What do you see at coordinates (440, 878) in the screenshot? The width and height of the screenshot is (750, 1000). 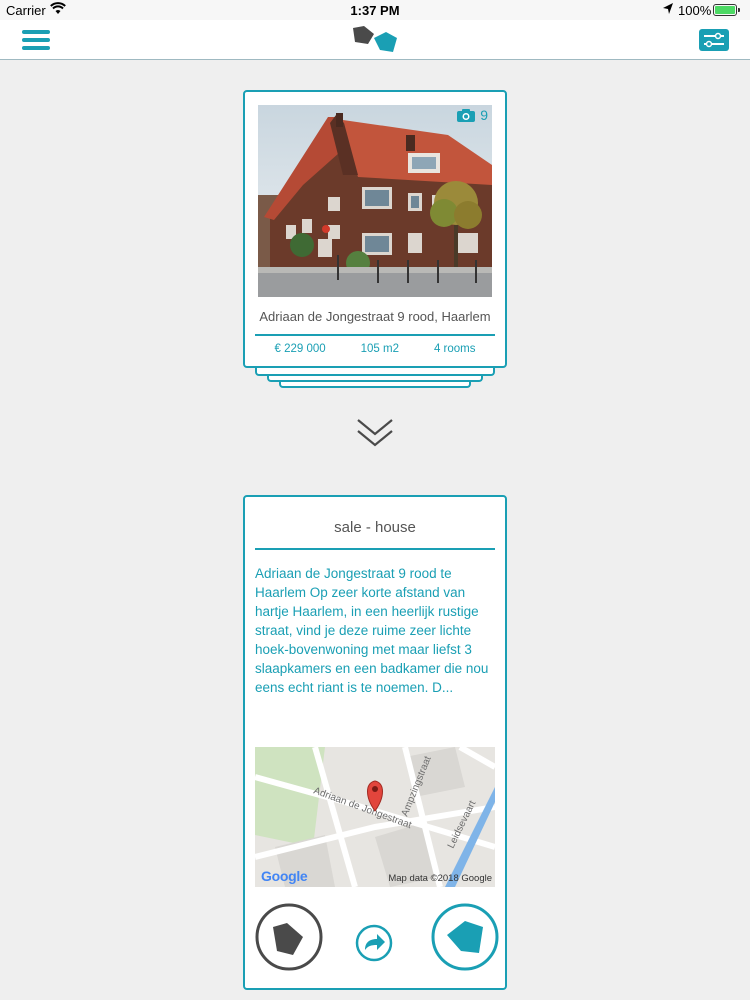 I see `map-credit: Map data ©2018 Google` at bounding box center [440, 878].